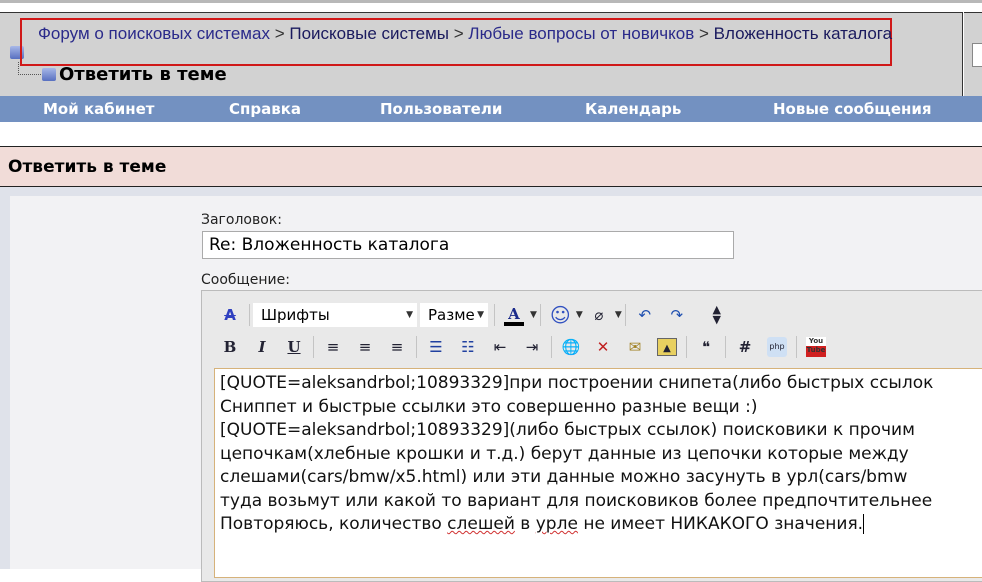 The height and width of the screenshot is (582, 982). I want to click on section-header: Ответить в теме, so click(491, 166).